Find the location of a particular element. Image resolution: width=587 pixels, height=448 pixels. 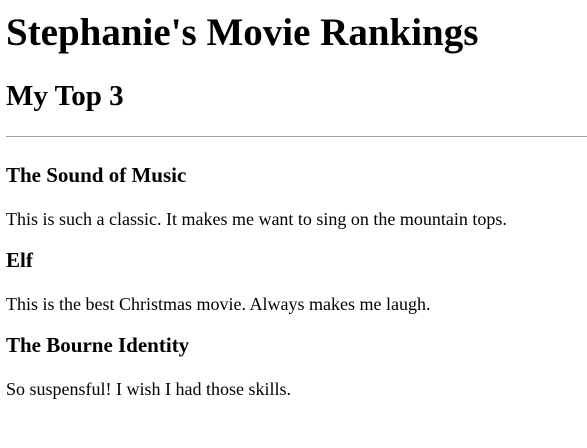

movie-title: The Bourne Identity is located at coordinates (98, 344).